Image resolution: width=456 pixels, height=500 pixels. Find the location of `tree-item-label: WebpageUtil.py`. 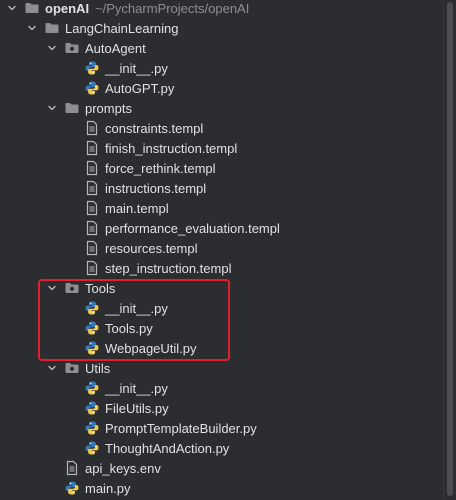

tree-item-label: WebpageUtil.py is located at coordinates (151, 348).